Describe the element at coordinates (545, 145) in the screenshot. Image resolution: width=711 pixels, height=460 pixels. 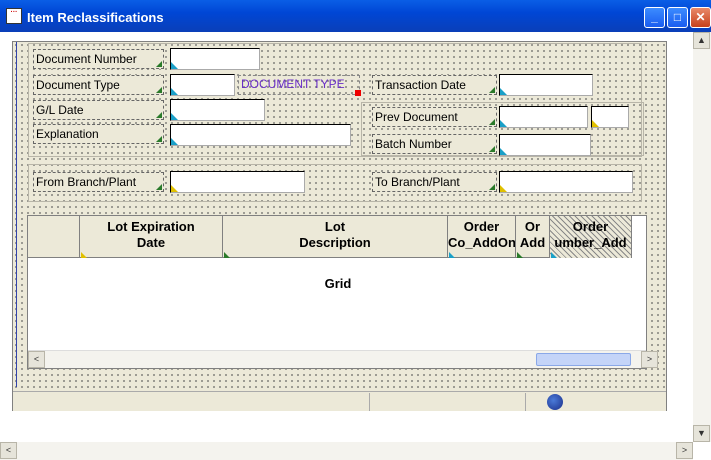
I see `batch-number-field` at that location.